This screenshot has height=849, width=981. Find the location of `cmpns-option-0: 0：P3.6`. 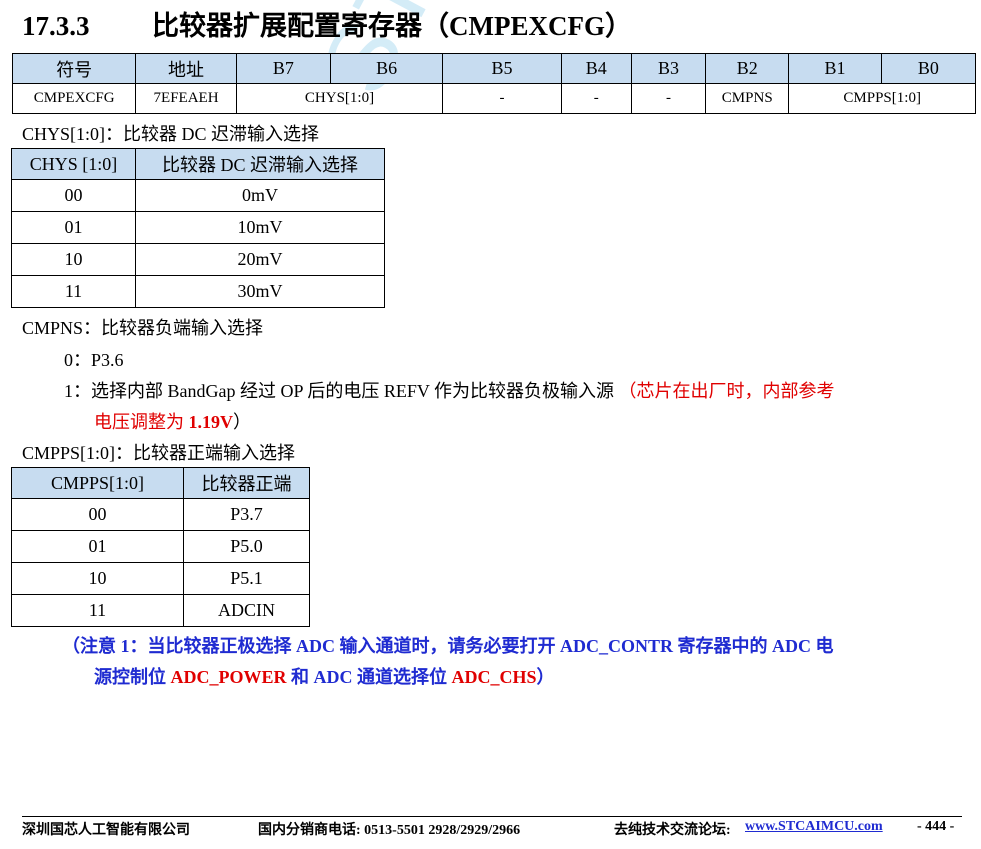

cmpns-option-0: 0：P3.6 is located at coordinates (94, 360).